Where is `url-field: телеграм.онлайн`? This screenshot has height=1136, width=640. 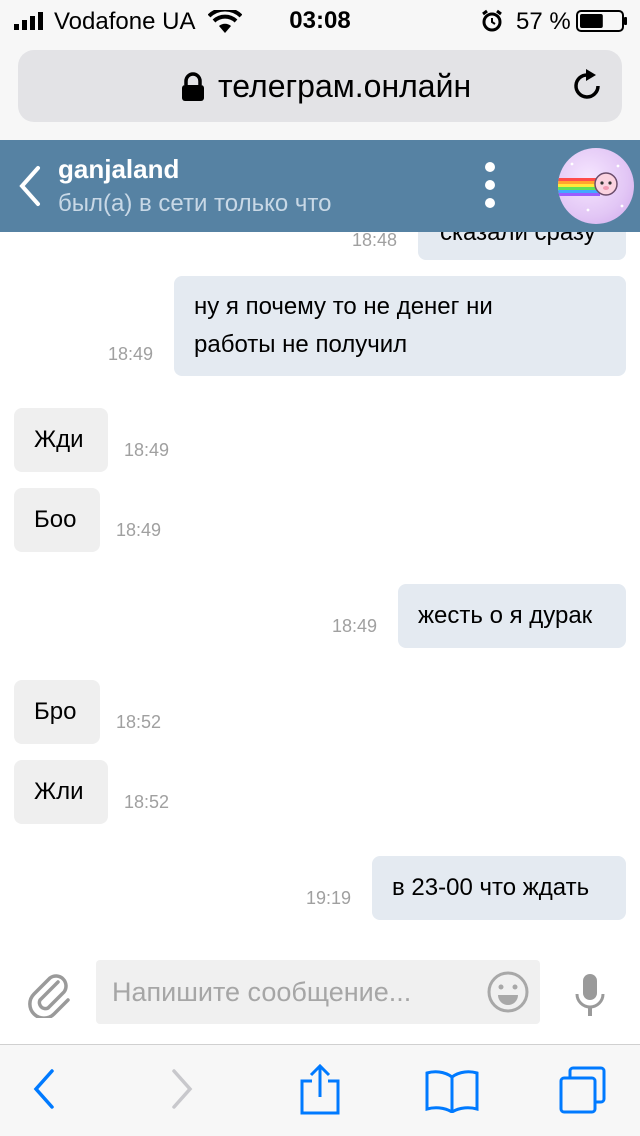 url-field: телеграм.онлайн is located at coordinates (320, 86).